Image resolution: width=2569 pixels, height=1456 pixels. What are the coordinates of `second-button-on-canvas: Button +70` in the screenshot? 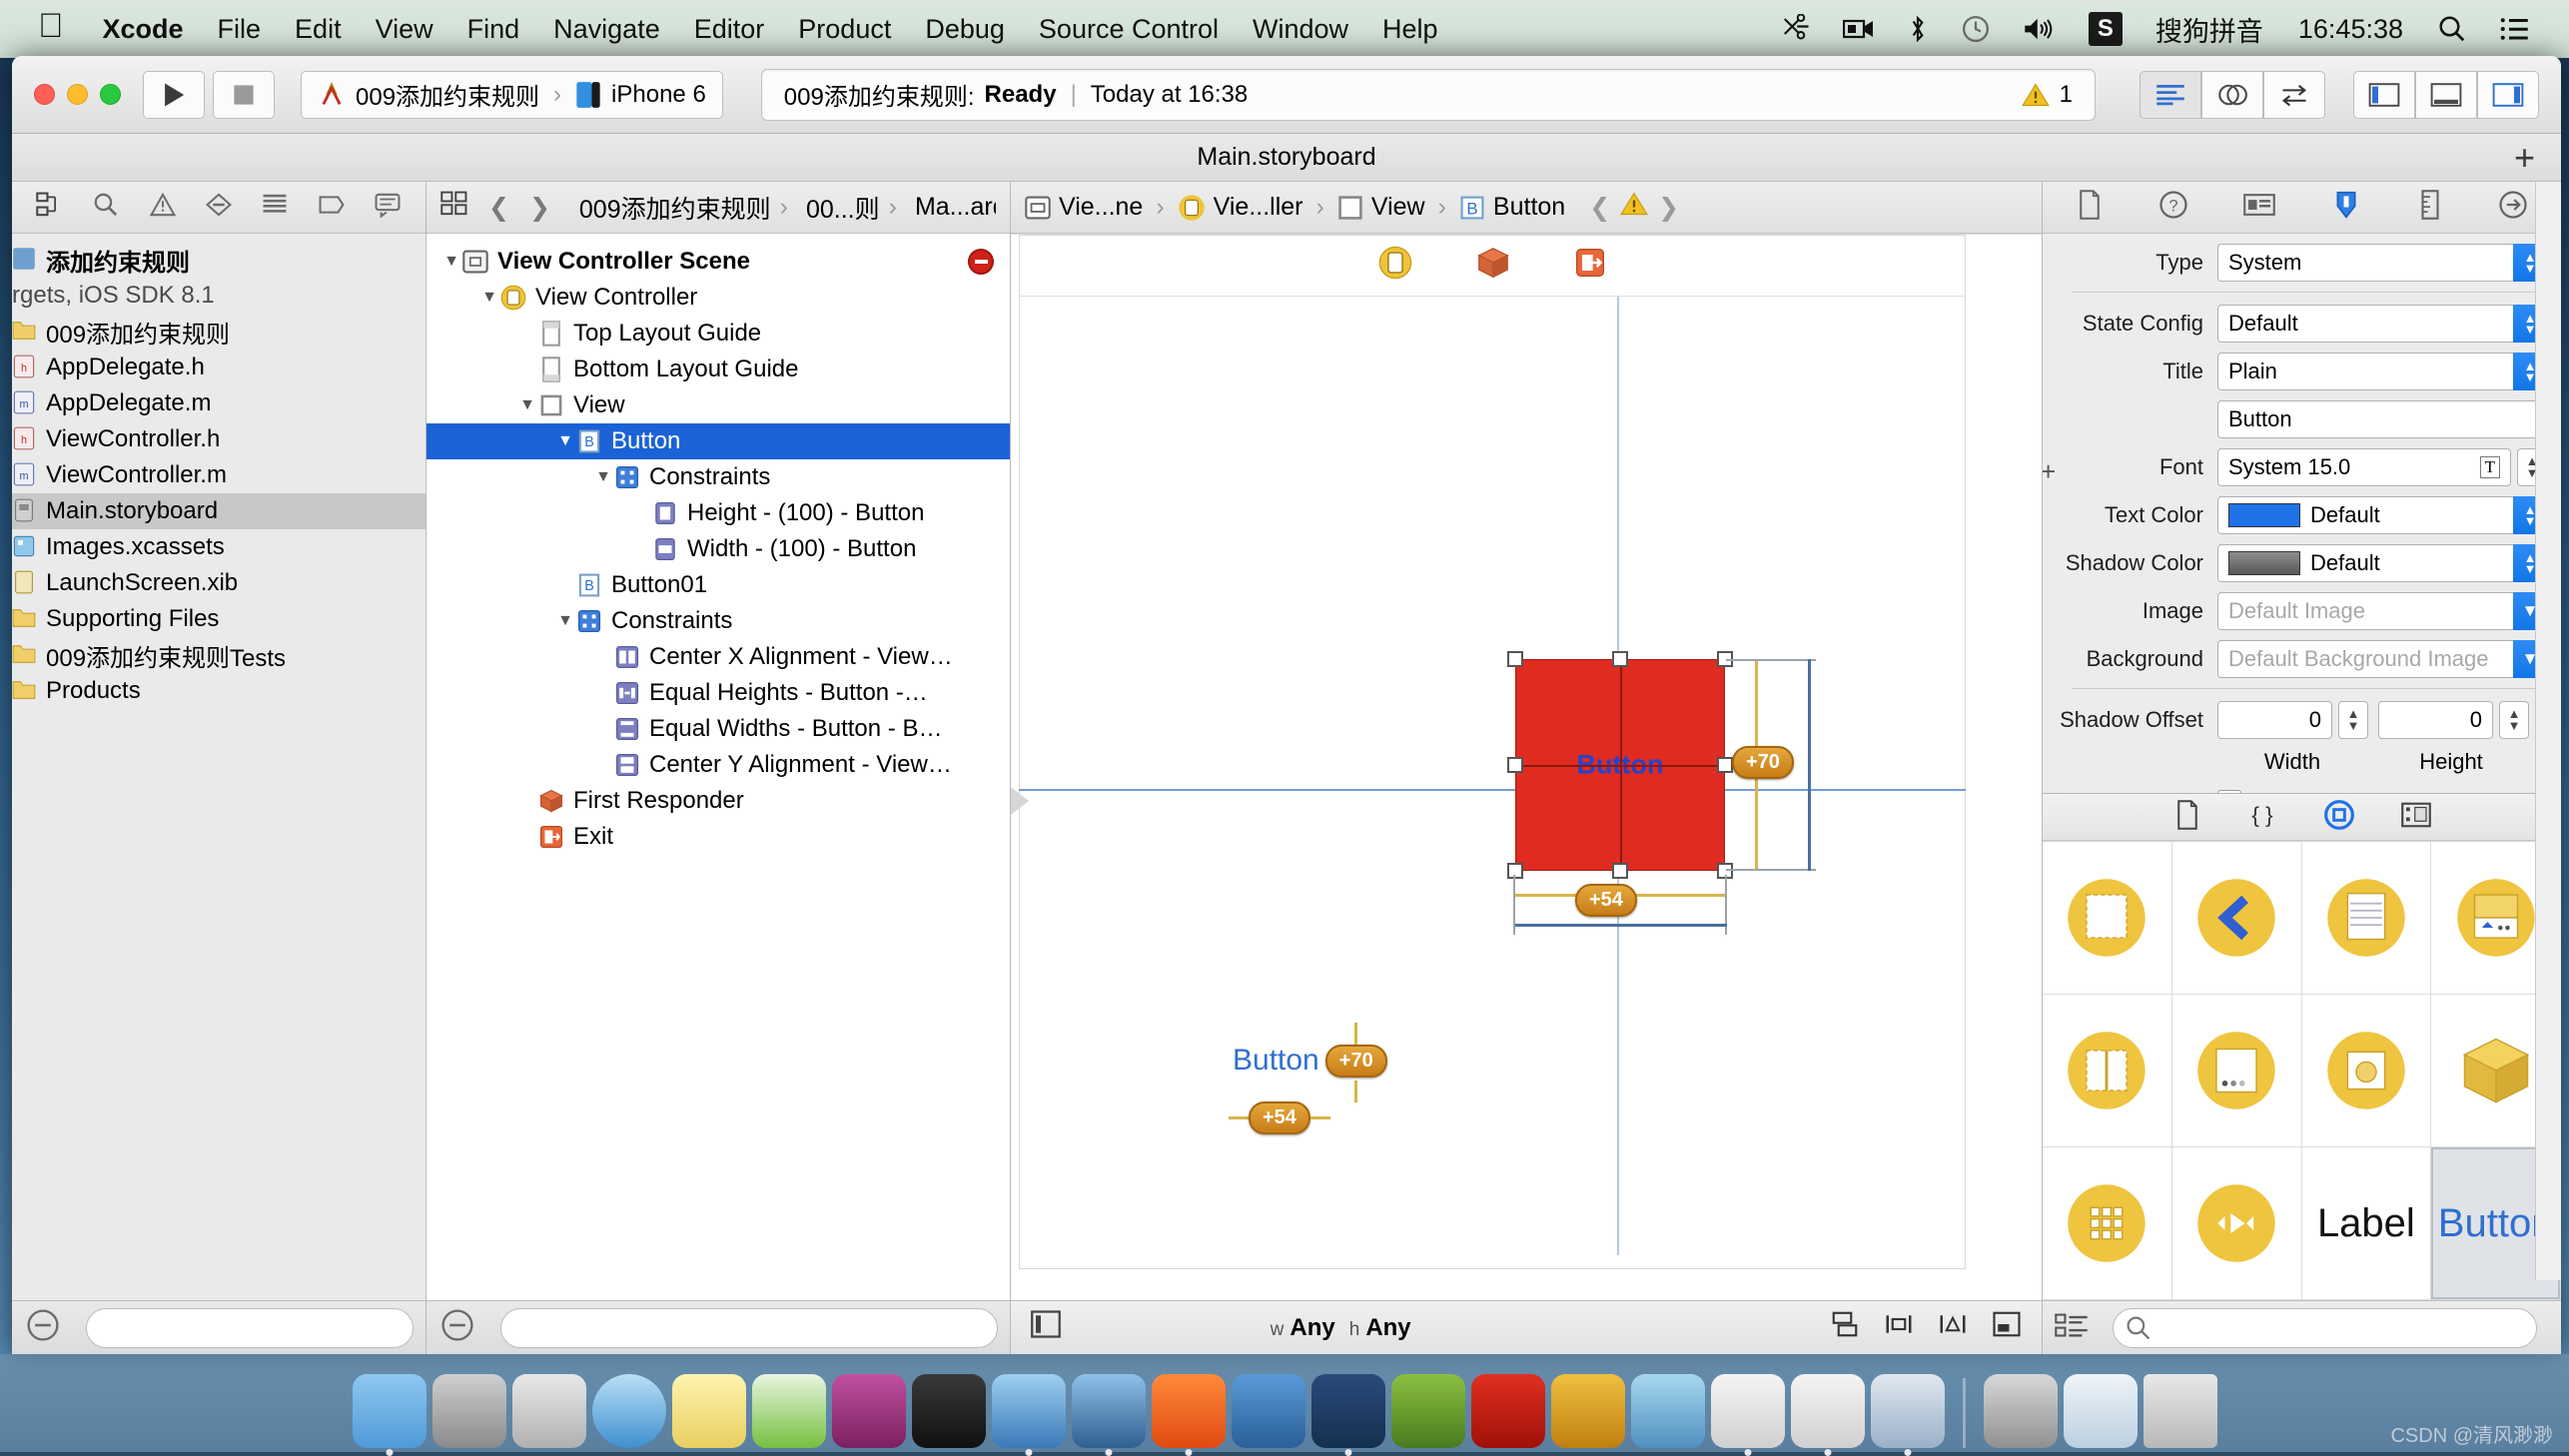 It's located at (1306, 1061).